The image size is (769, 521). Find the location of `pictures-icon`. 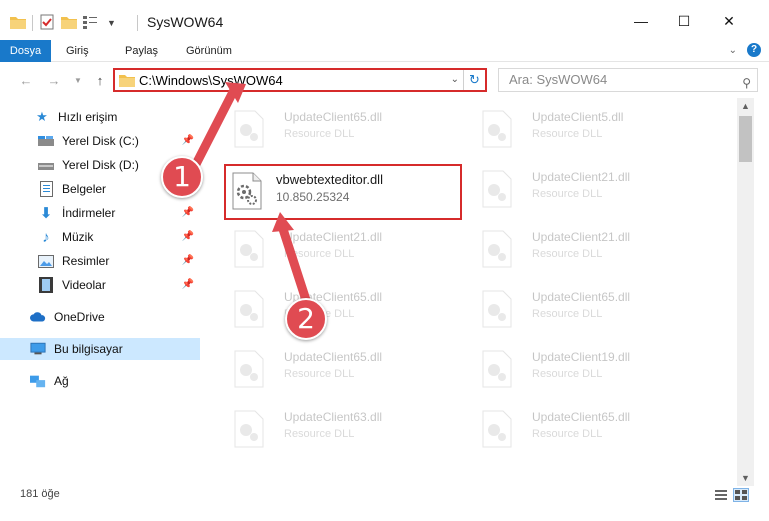

pictures-icon is located at coordinates (46, 261).